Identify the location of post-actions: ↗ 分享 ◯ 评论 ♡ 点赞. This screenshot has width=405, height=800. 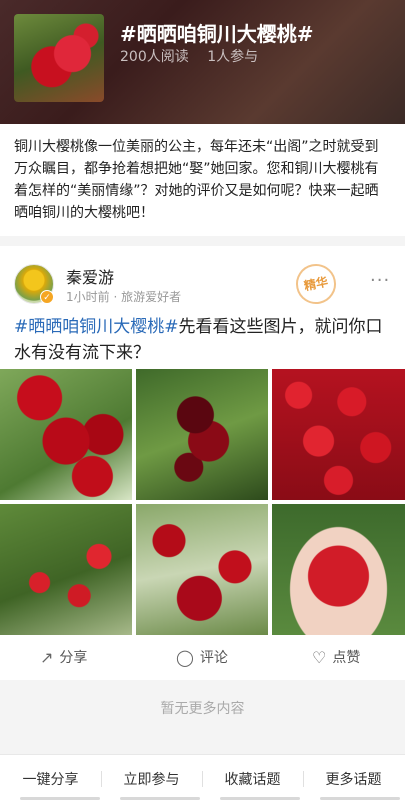
(202, 659).